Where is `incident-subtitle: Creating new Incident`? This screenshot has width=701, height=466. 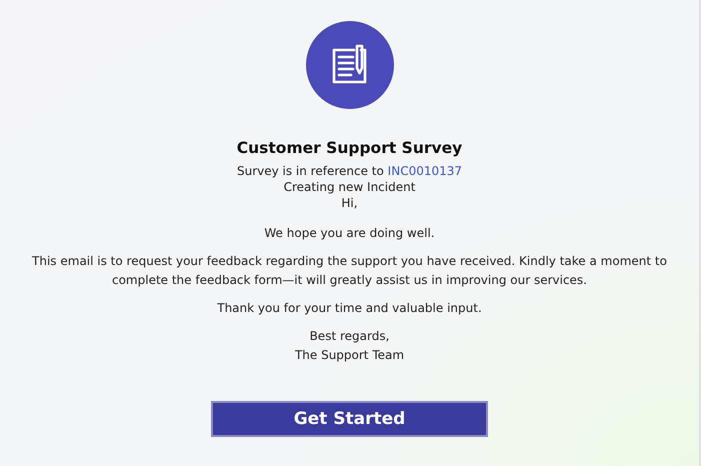 incident-subtitle: Creating new Incident is located at coordinates (350, 187).